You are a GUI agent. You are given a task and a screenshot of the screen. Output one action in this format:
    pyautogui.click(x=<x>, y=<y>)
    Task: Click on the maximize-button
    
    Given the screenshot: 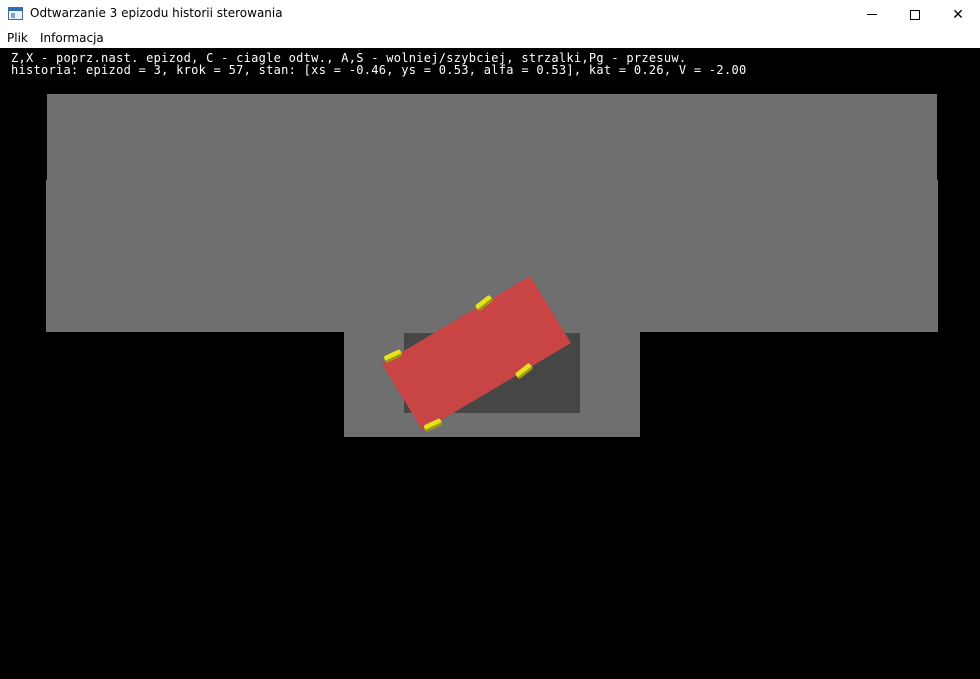 What is the action you would take?
    pyautogui.click(x=915, y=14)
    